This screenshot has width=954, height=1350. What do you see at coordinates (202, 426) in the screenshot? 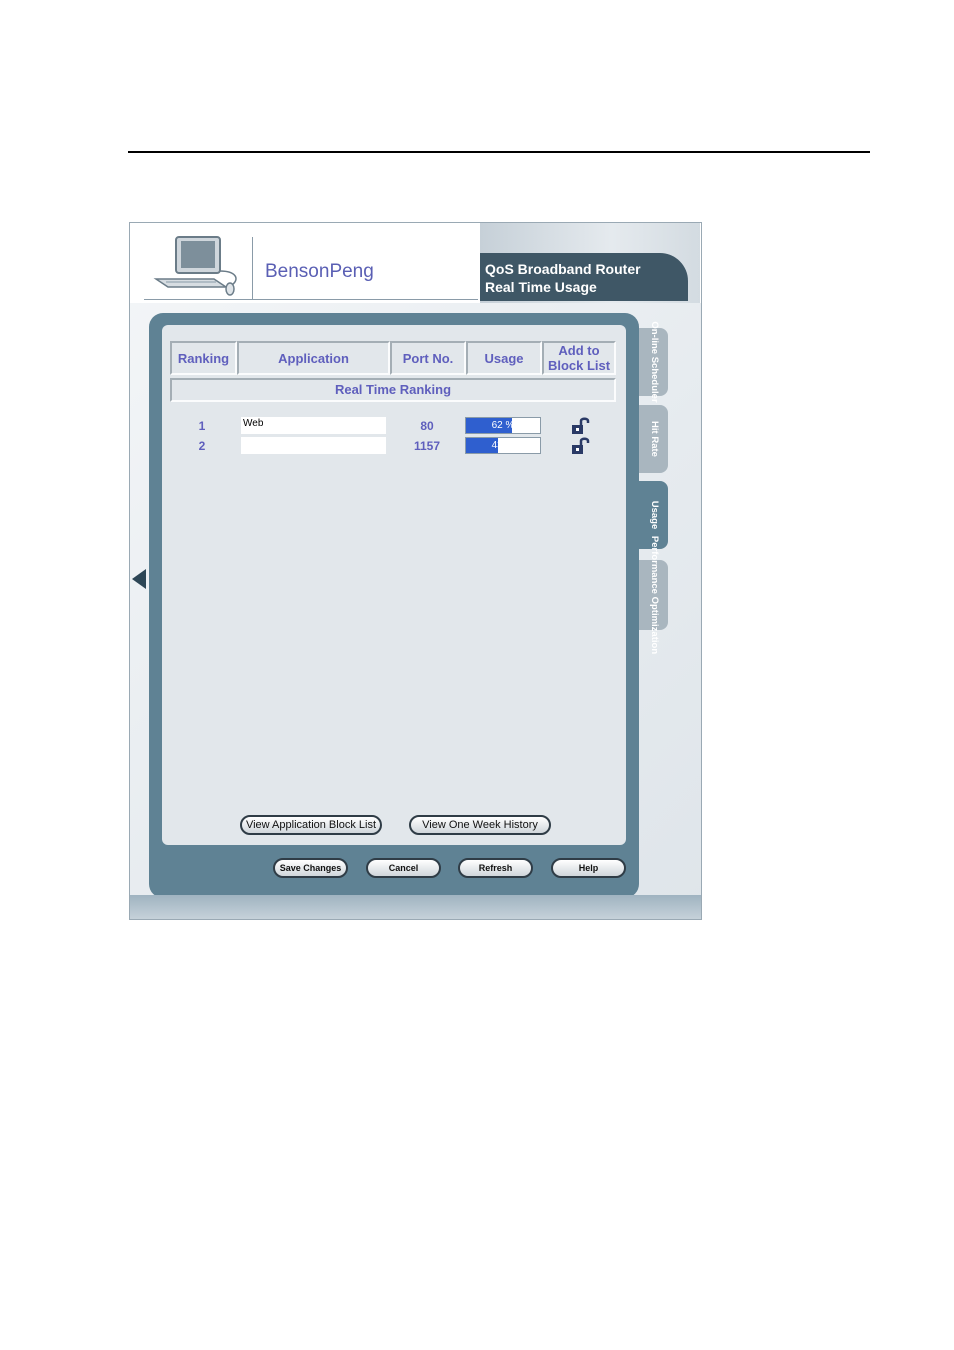
I see `rank-cell: 1` at bounding box center [202, 426].